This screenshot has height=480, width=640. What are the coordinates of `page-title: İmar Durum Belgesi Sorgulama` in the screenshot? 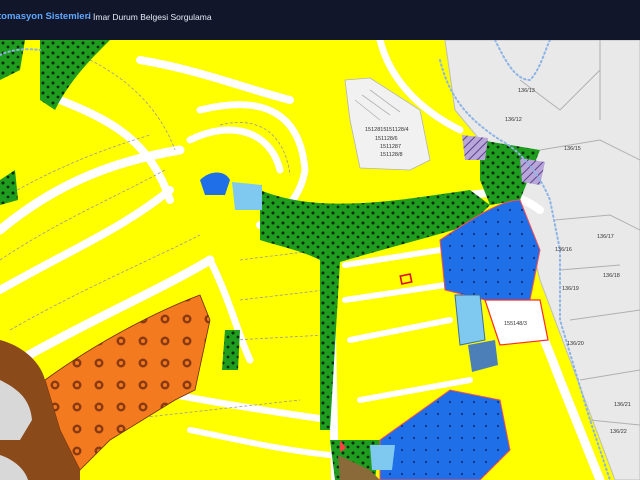 It's located at (152, 17).